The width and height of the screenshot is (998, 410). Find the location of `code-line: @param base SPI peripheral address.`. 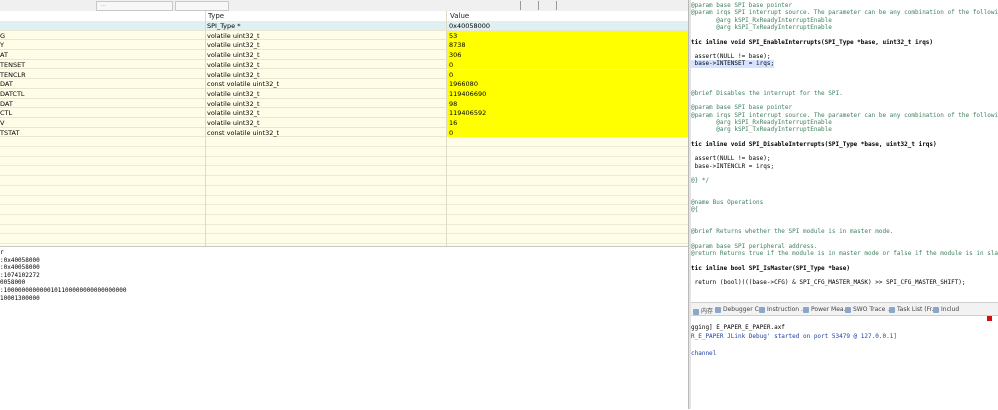

code-line: @param base SPI peripheral address. is located at coordinates (754, 246).